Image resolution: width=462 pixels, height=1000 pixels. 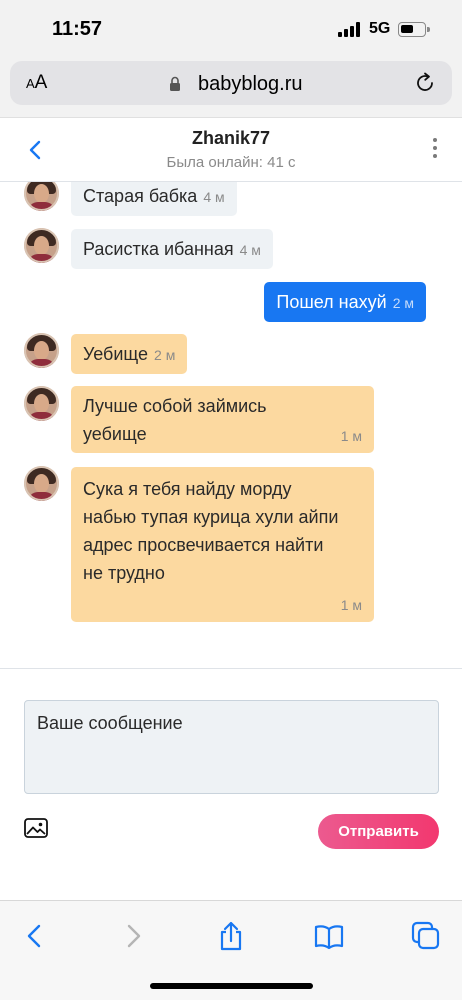 I want to click on message-text-line: уебище, so click(x=115, y=434).